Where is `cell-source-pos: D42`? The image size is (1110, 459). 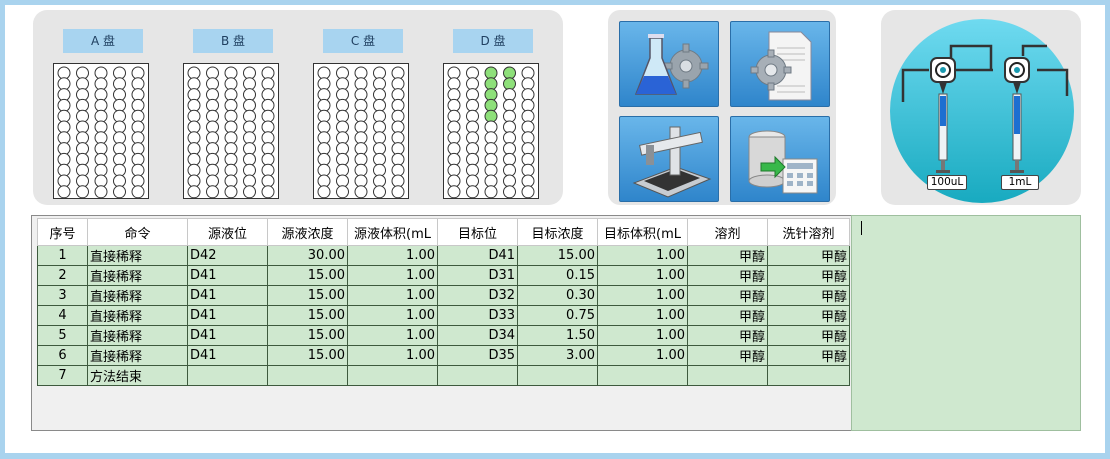 cell-source-pos: D42 is located at coordinates (227, 255).